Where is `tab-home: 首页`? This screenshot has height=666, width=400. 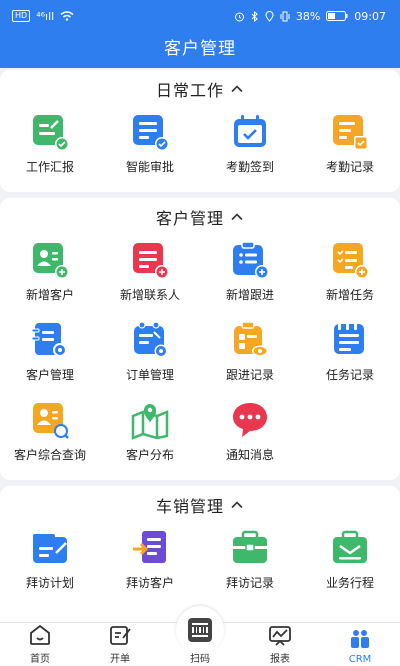
tab-home: 首页 is located at coordinates (40, 644).